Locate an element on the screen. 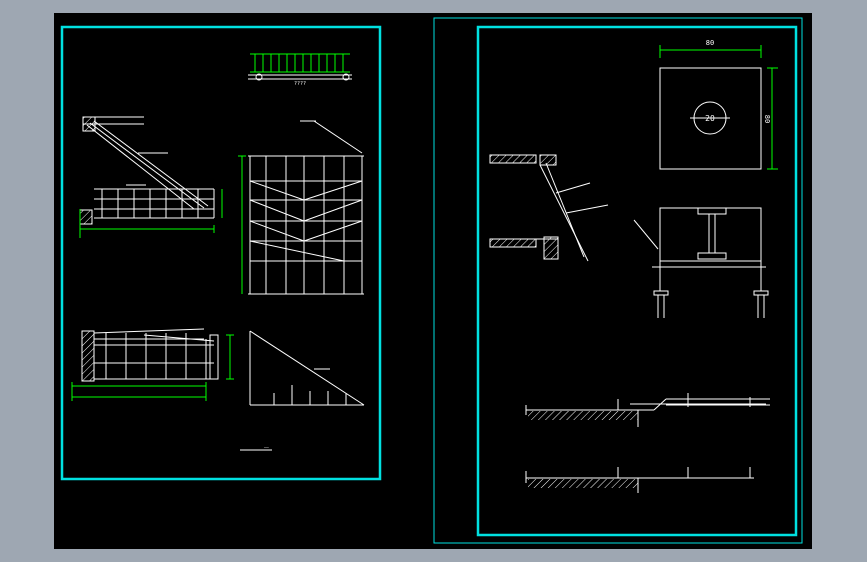  wall-bracket-detail is located at coordinates (549, 208).